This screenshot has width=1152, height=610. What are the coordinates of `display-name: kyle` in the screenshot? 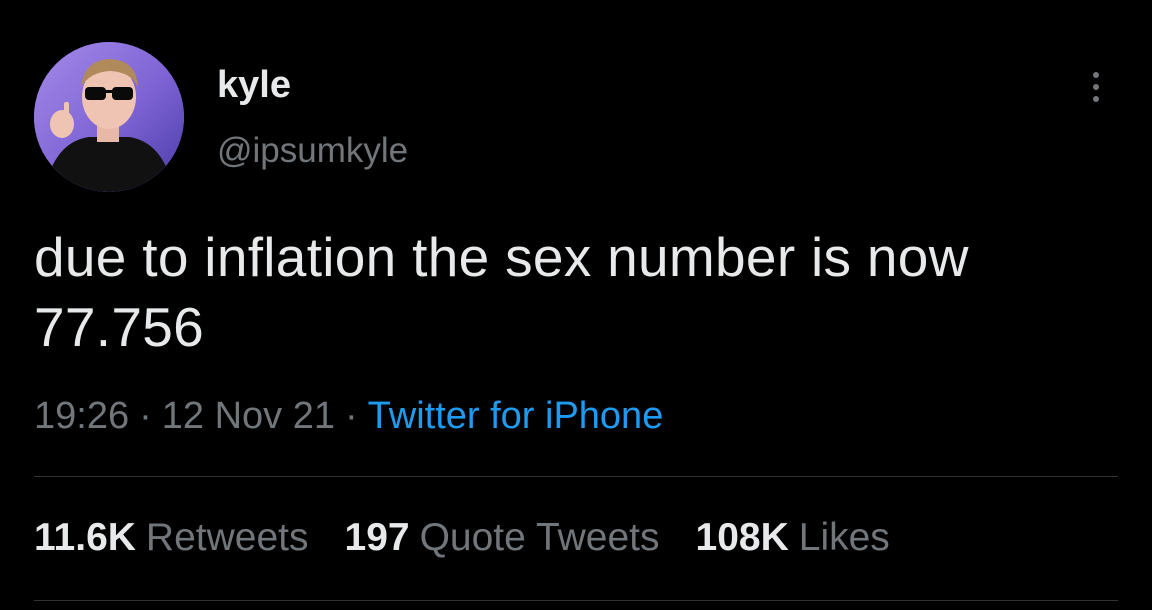 It's located at (254, 85).